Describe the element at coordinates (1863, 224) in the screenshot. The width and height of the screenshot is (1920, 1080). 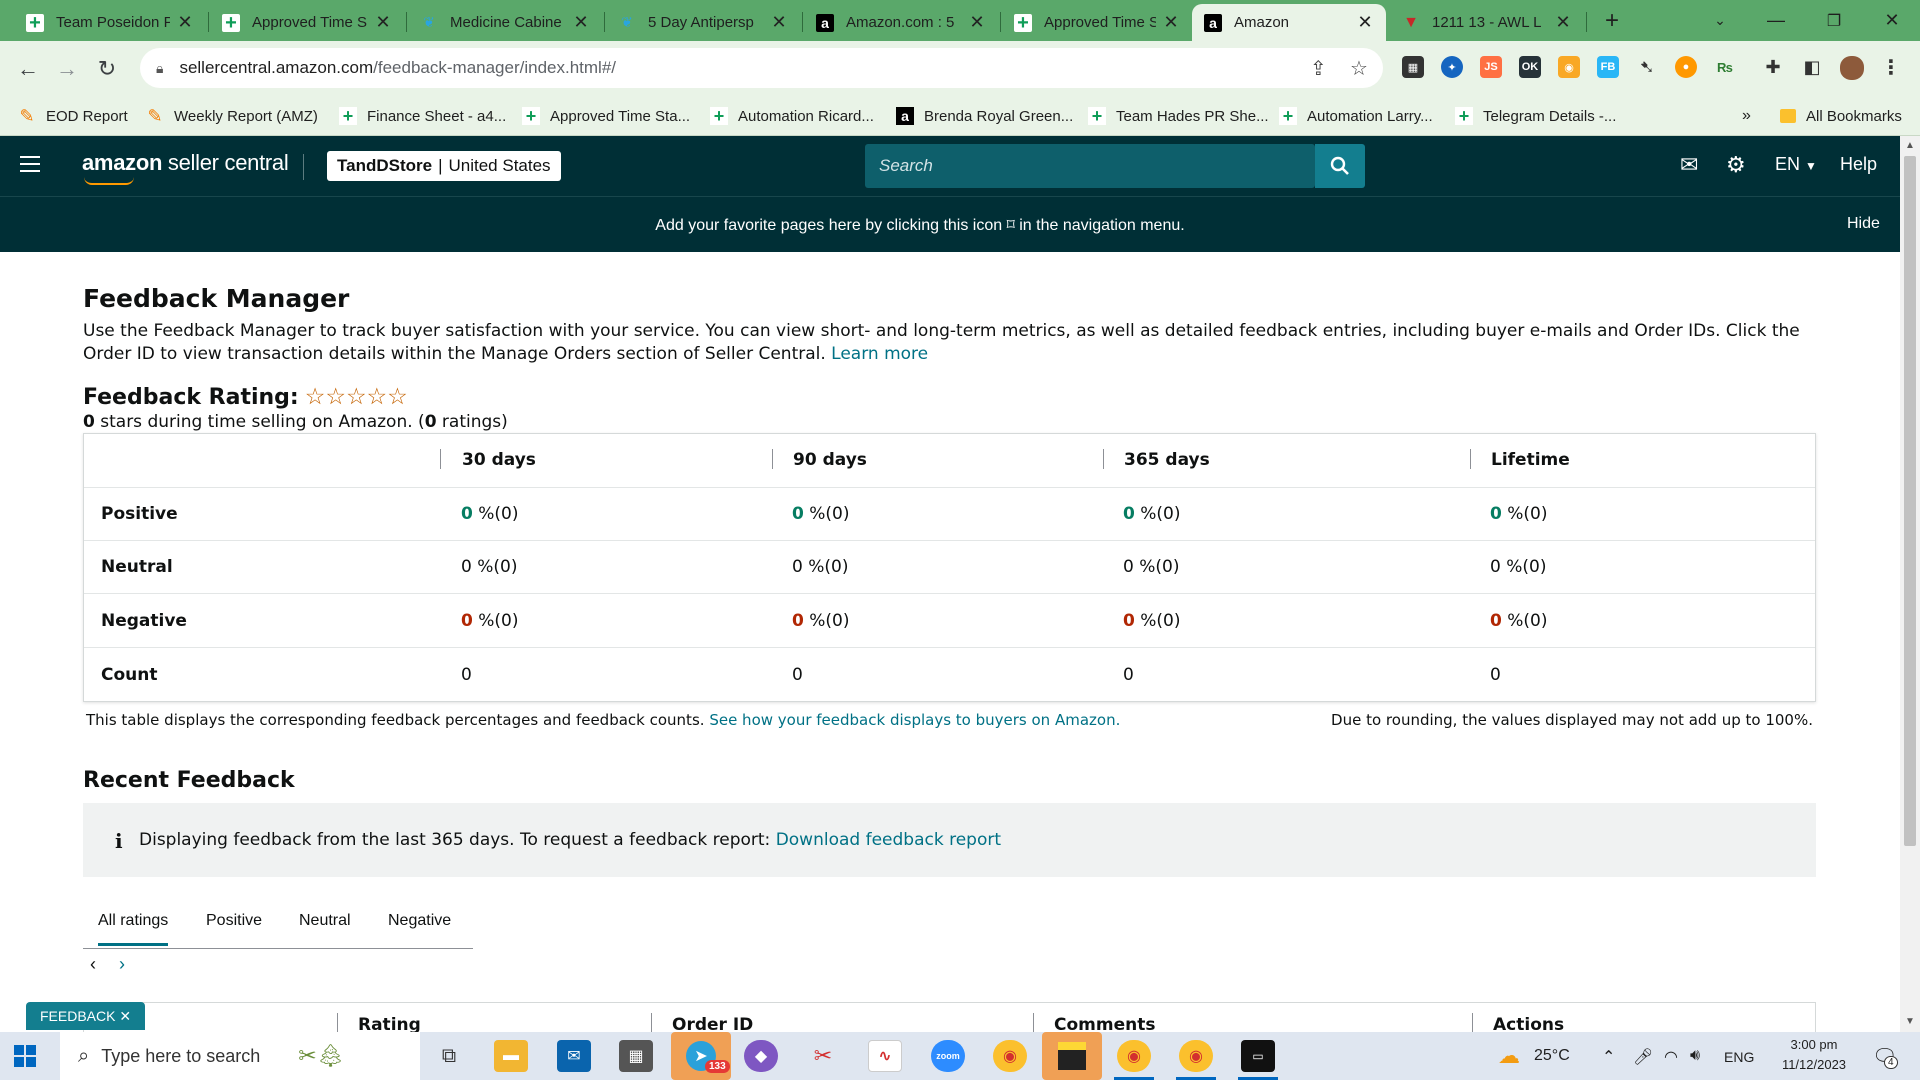
I see `hide-banner-button: Hide` at that location.